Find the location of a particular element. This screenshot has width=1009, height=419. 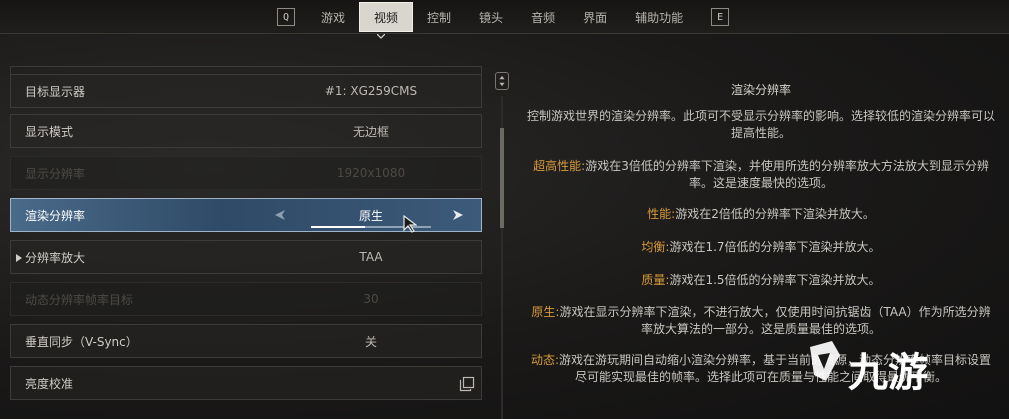

next-option-arrow-icon is located at coordinates (458, 215).